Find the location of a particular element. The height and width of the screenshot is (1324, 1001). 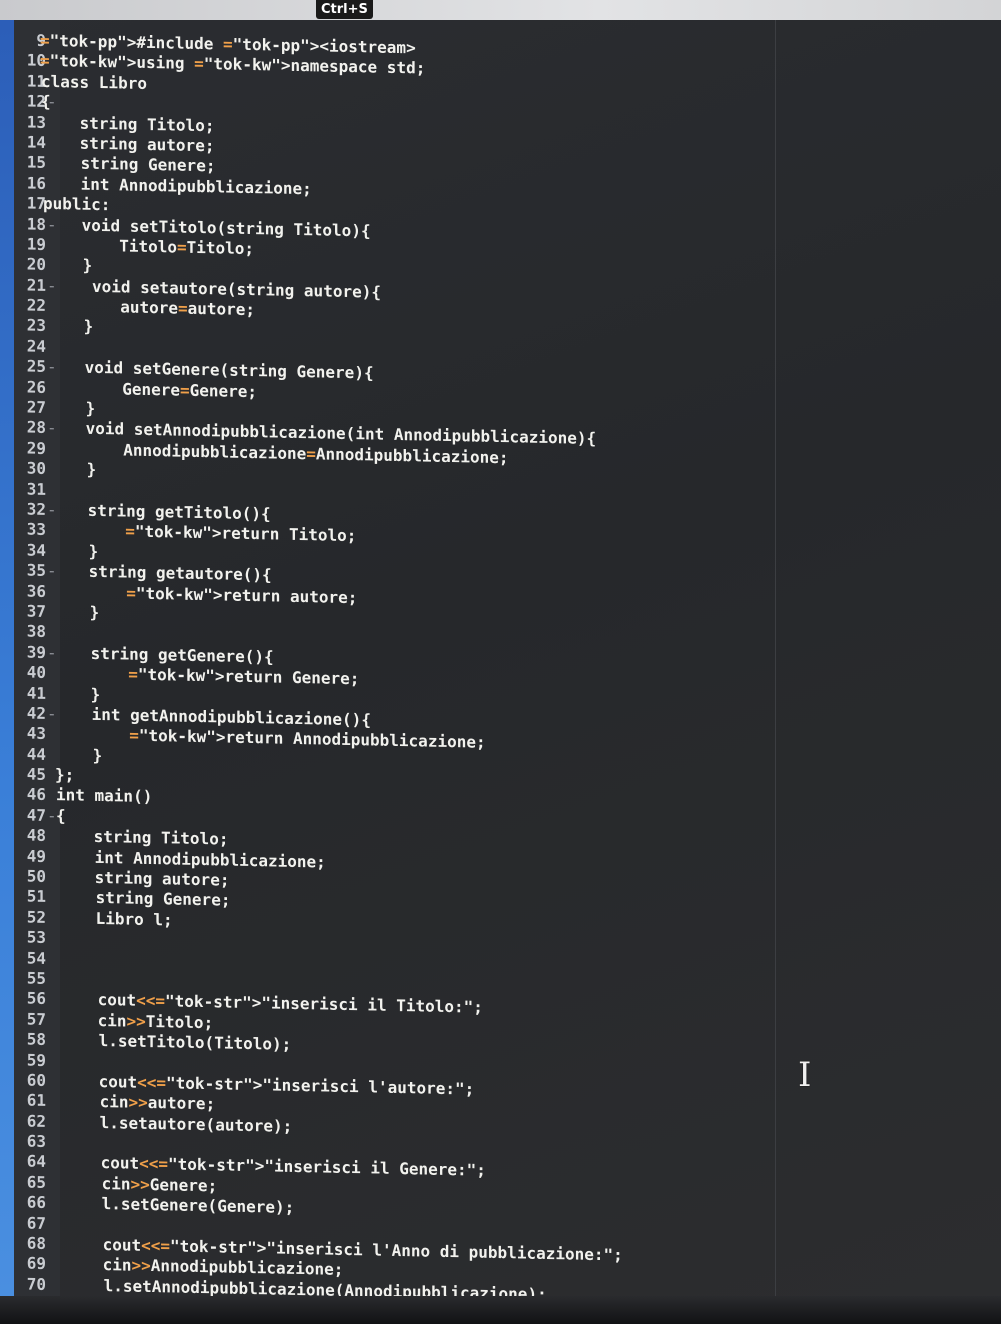

line-number: 60 is located at coordinates (36, 1080).